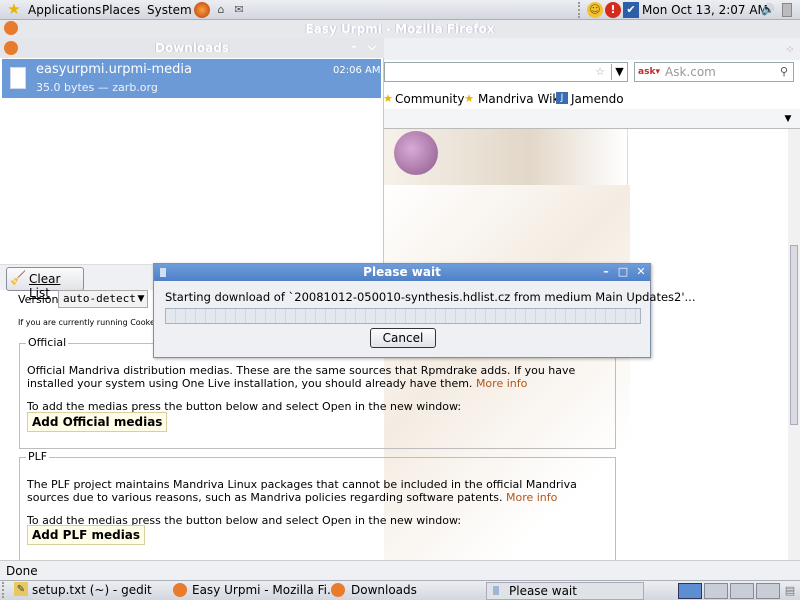 The image size is (800, 600). What do you see at coordinates (163, 272) in the screenshot?
I see `dialog-window-icon` at bounding box center [163, 272].